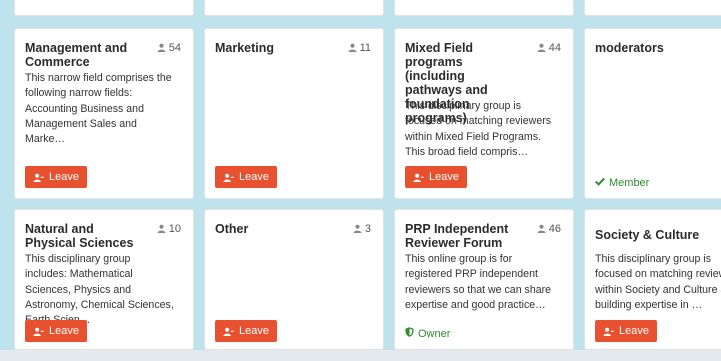  Describe the element at coordinates (600, 183) in the screenshot. I see `check-icon` at that location.